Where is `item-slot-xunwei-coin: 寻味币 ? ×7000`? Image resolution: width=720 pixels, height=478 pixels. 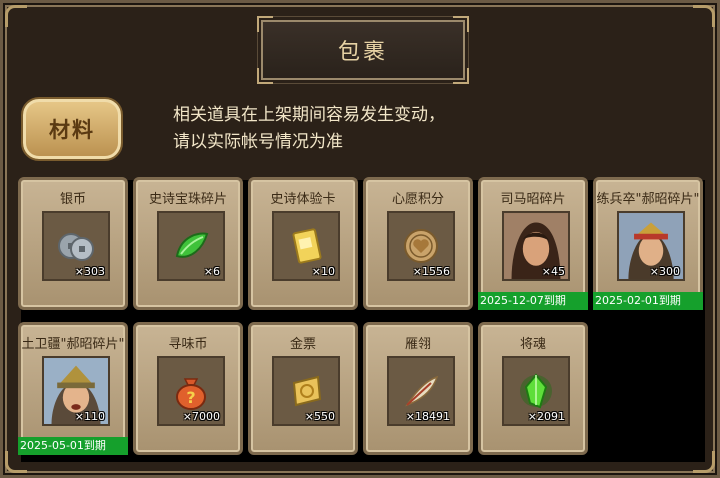 item-slot-xunwei-coin: 寻味币 ? ×7000 is located at coordinates (188, 388).